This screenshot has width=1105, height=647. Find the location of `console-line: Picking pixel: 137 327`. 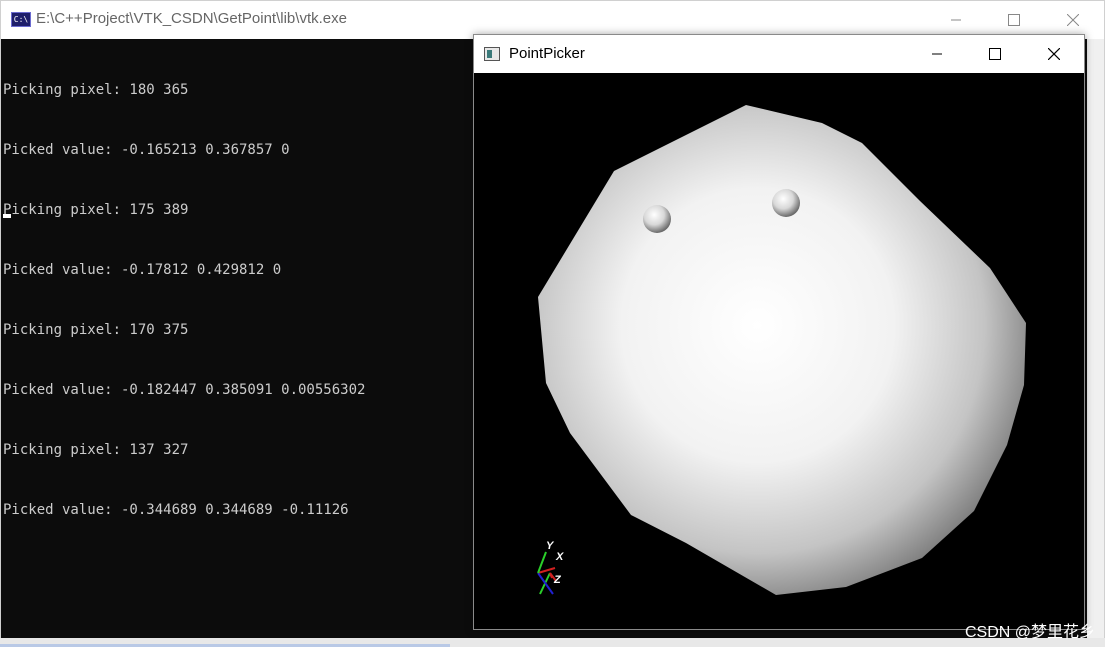

console-line: Picking pixel: 137 327 is located at coordinates (96, 450).